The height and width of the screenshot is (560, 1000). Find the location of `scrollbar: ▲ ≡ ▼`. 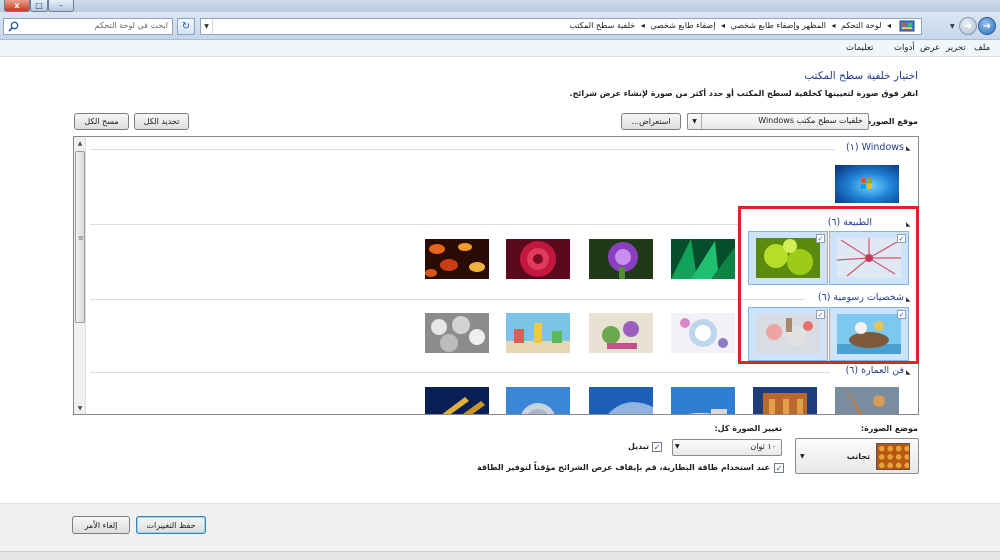

scrollbar: ▲ ≡ ▼ is located at coordinates (80, 275).